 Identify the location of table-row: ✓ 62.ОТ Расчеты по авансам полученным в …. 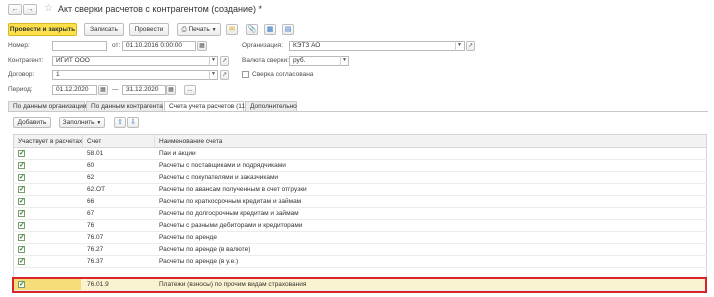
(360, 190).